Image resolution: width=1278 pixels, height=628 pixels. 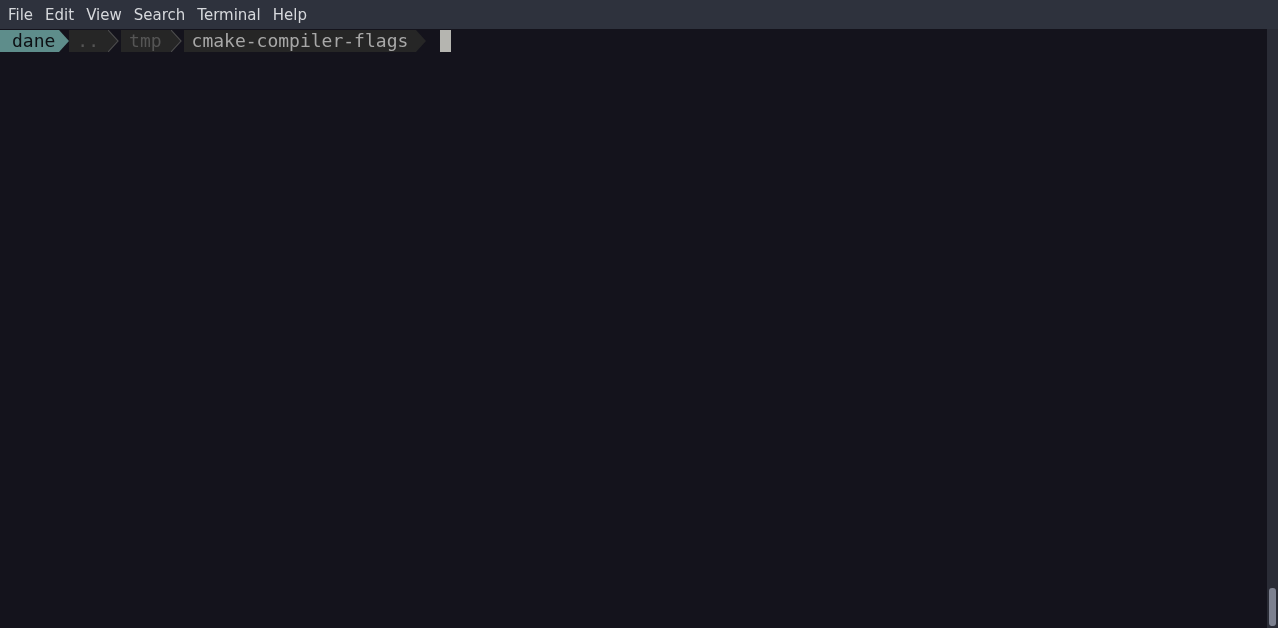 I want to click on chevron-icon, so click(x=176, y=41).